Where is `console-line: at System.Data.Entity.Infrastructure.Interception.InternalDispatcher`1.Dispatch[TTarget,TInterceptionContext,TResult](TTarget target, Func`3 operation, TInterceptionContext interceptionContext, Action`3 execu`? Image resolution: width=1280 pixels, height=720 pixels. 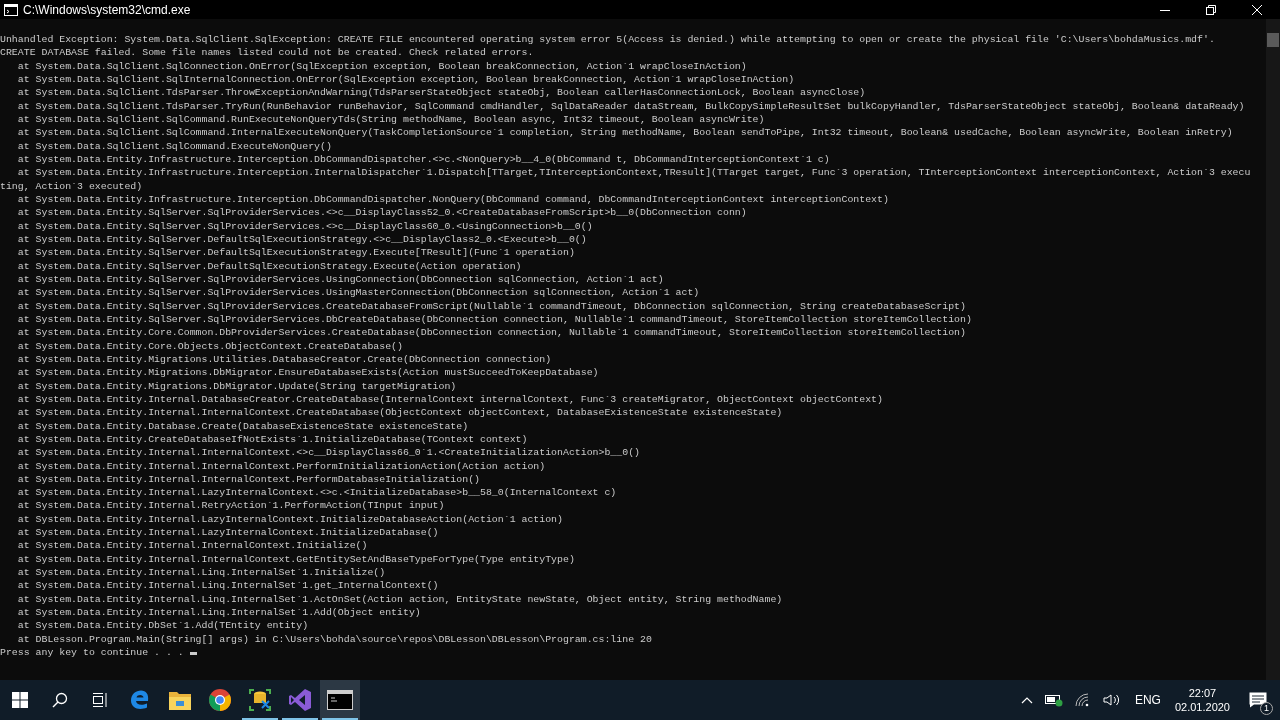 console-line: at System.Data.Entity.Infrastructure.Interception.InternalDispatcher`1.Dispatch[TTarget,TInterceptionContext,TResult](TTarget target, Func`3 operation, TInterceptionContext interceptionContext, Action`3 execu is located at coordinates (633, 173).